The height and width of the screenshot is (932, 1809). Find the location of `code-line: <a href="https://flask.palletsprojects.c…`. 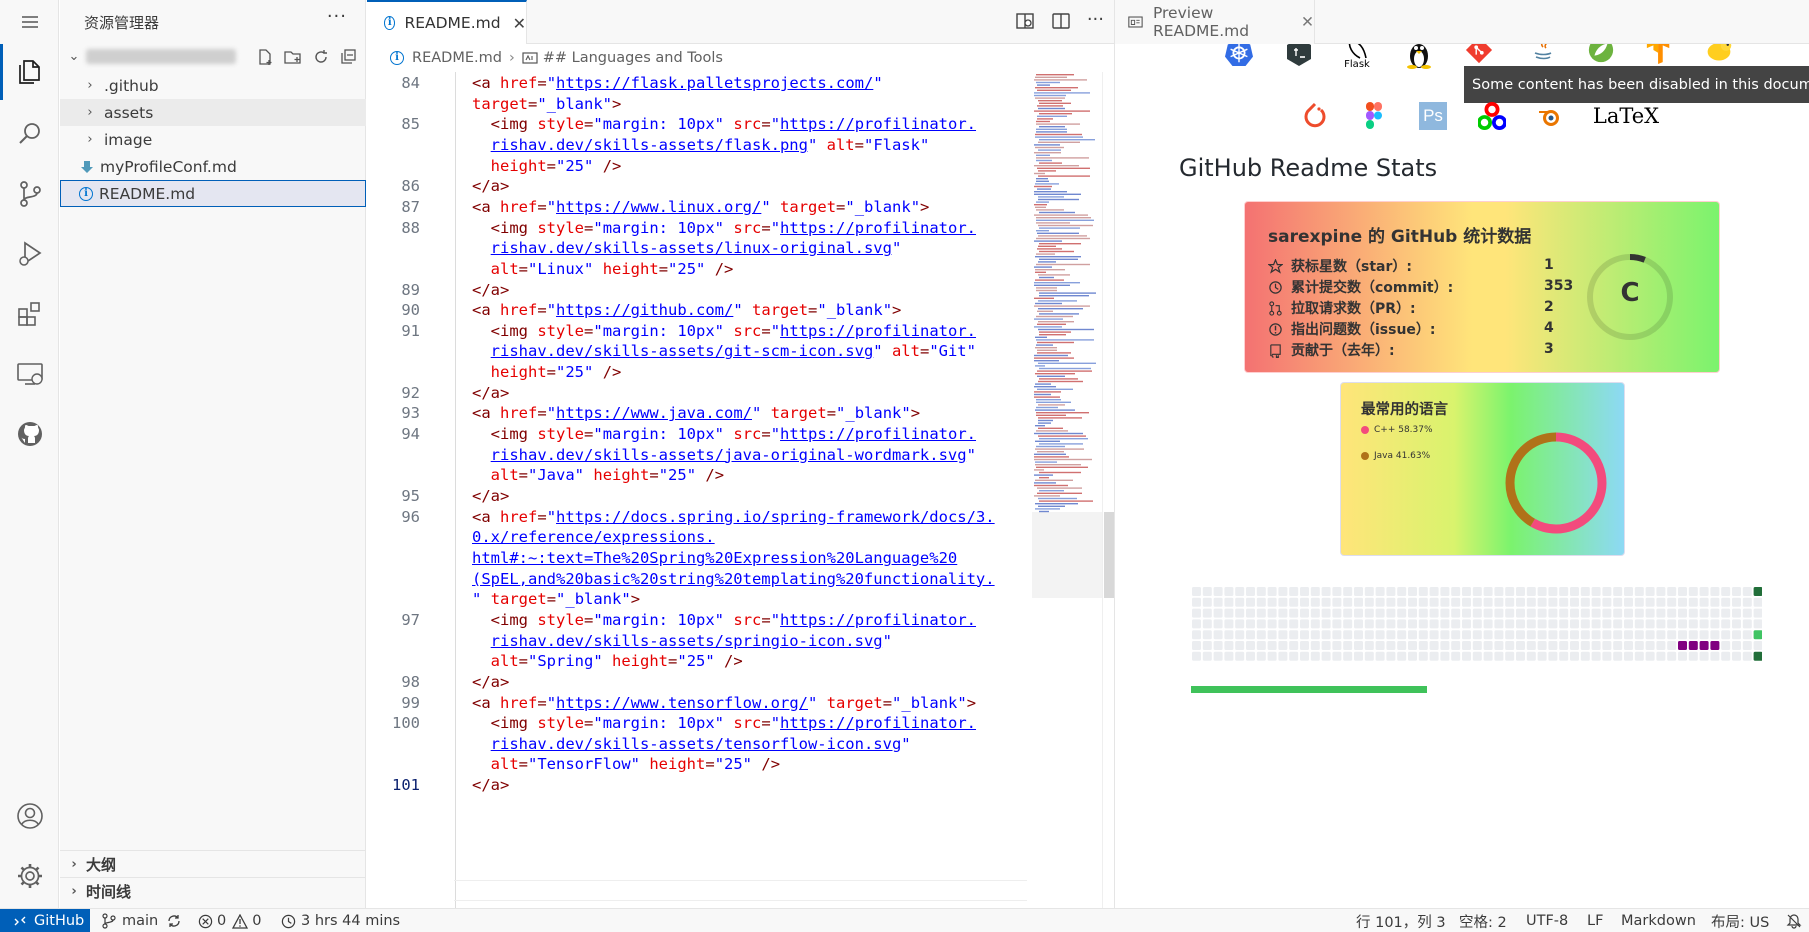

code-line: <a href="https://flask.palletsprojects.c… is located at coordinates (677, 83).